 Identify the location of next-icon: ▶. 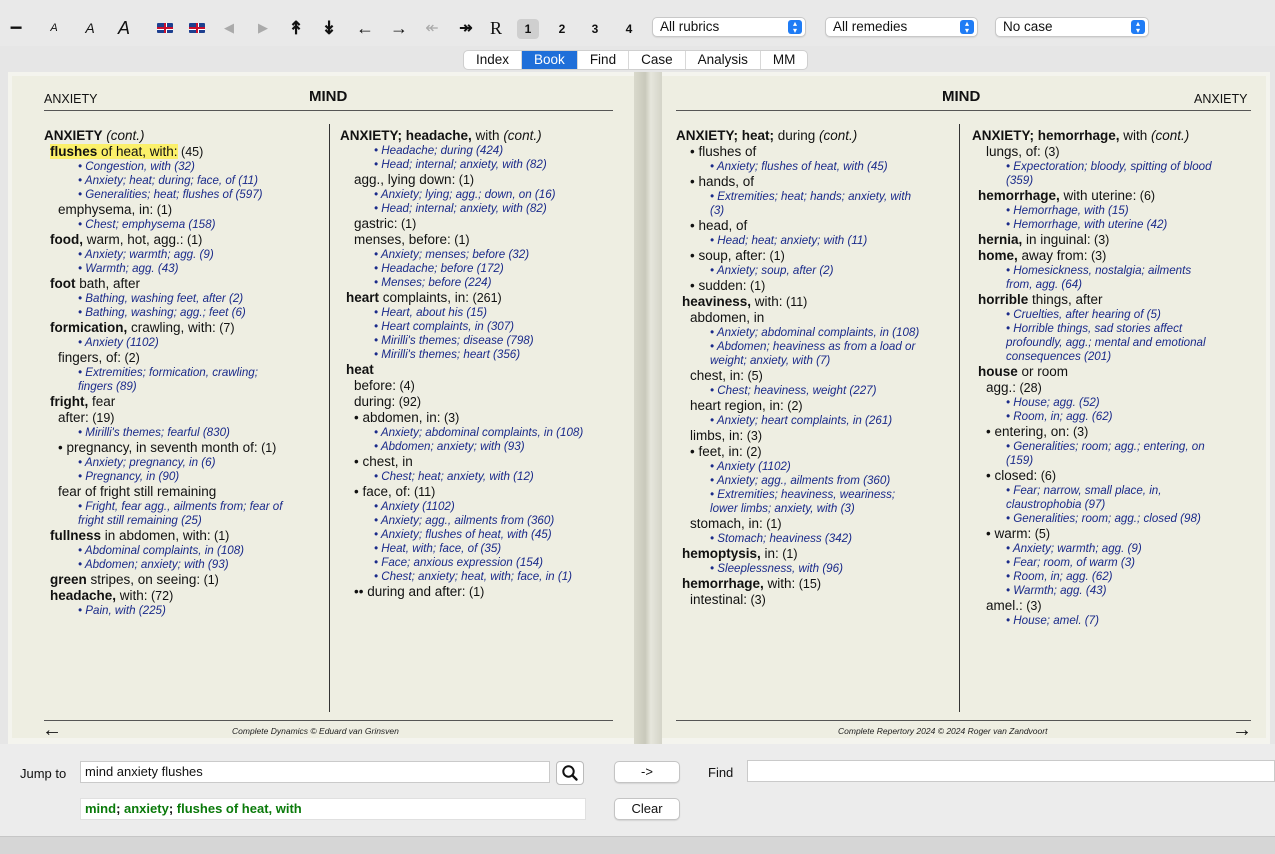
(263, 28).